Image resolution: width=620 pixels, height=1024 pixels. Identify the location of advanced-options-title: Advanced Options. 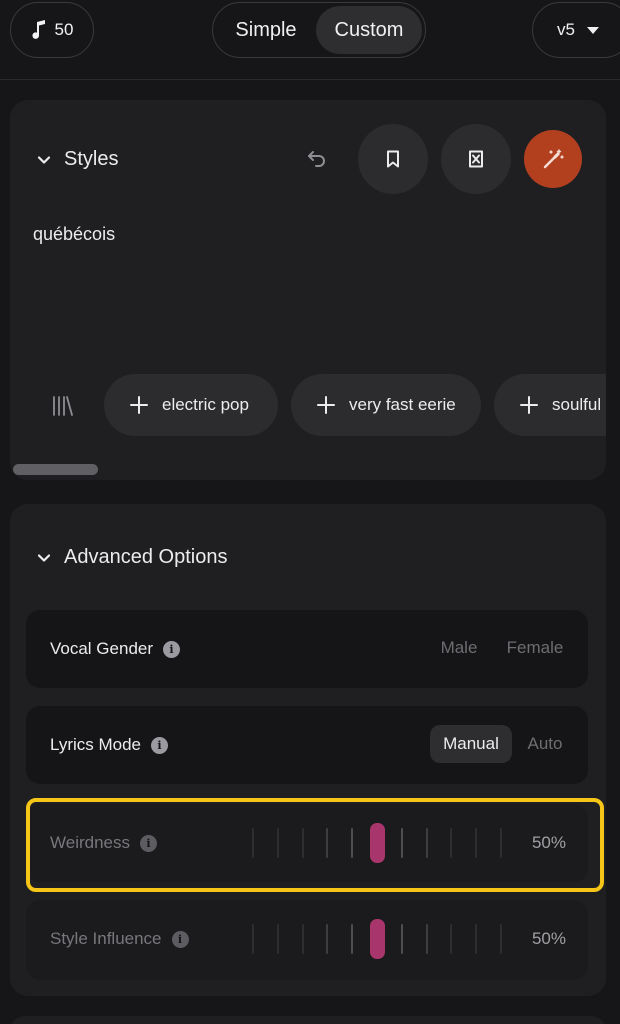
(146, 557).